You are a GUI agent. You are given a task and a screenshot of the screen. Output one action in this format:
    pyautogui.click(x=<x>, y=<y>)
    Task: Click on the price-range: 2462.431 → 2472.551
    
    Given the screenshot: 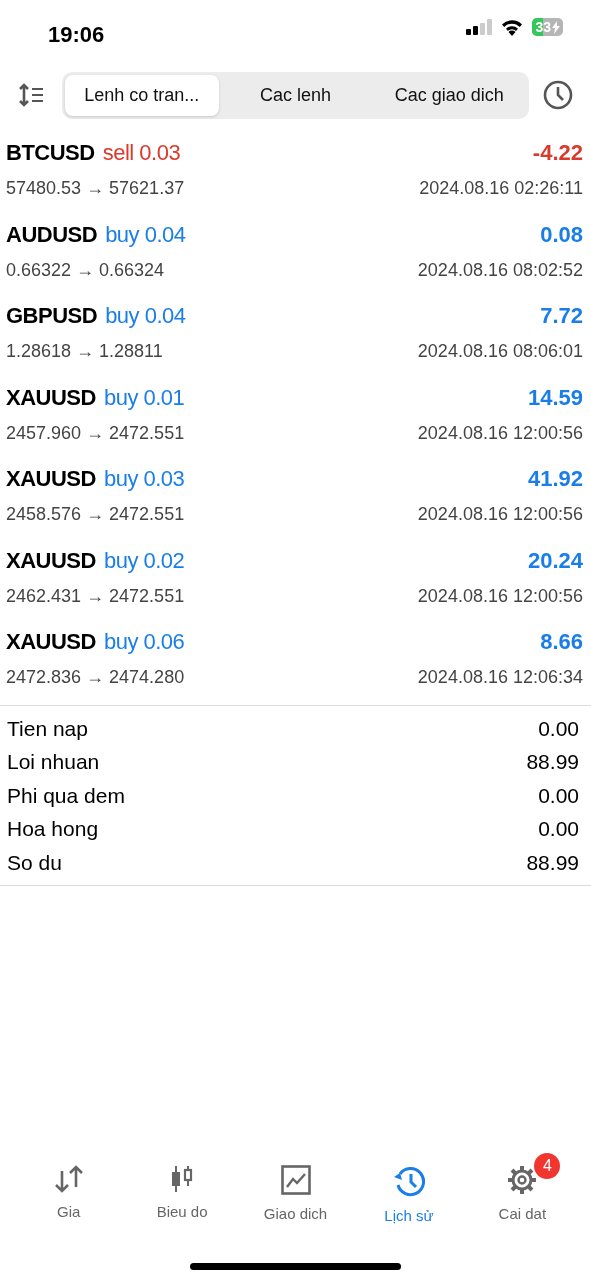 What is the action you would take?
    pyautogui.click(x=95, y=596)
    